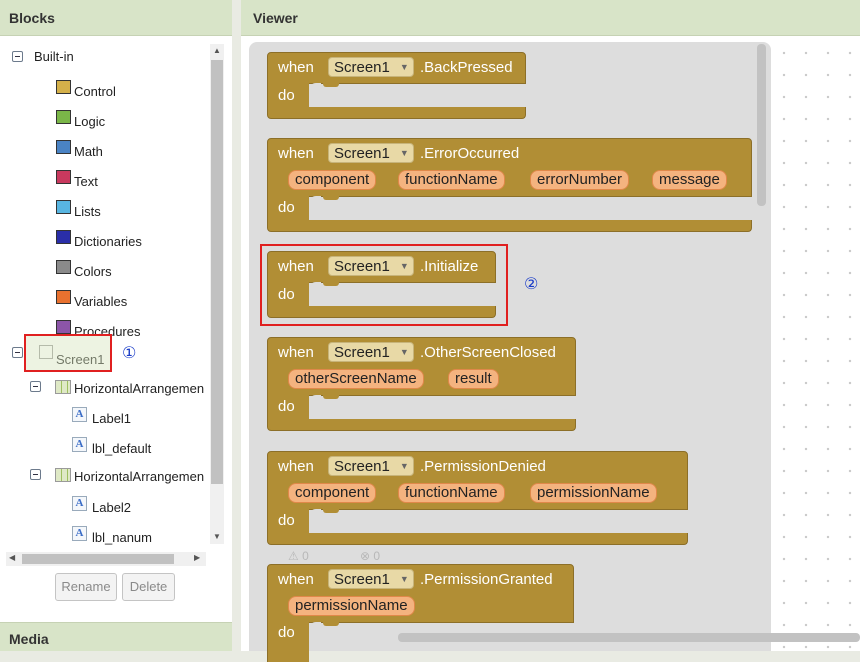 The image size is (860, 662). I want to click on event-name: .PermissionDenied, so click(483, 466).